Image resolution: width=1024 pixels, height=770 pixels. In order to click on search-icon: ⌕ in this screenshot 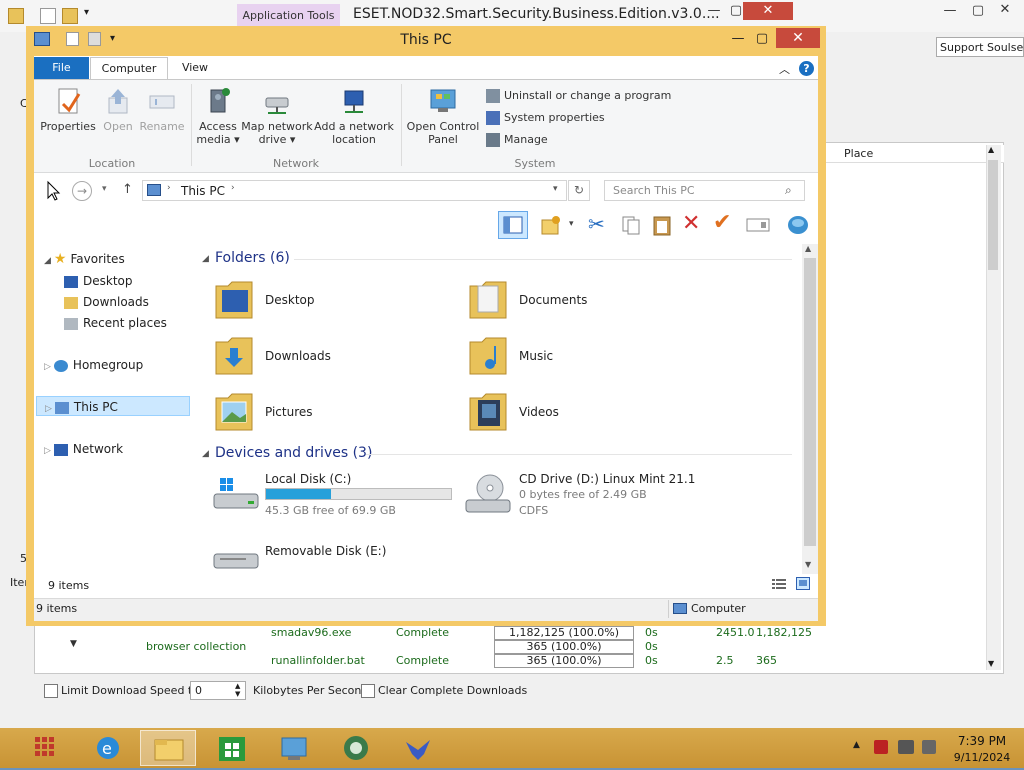, I will do `click(788, 190)`.